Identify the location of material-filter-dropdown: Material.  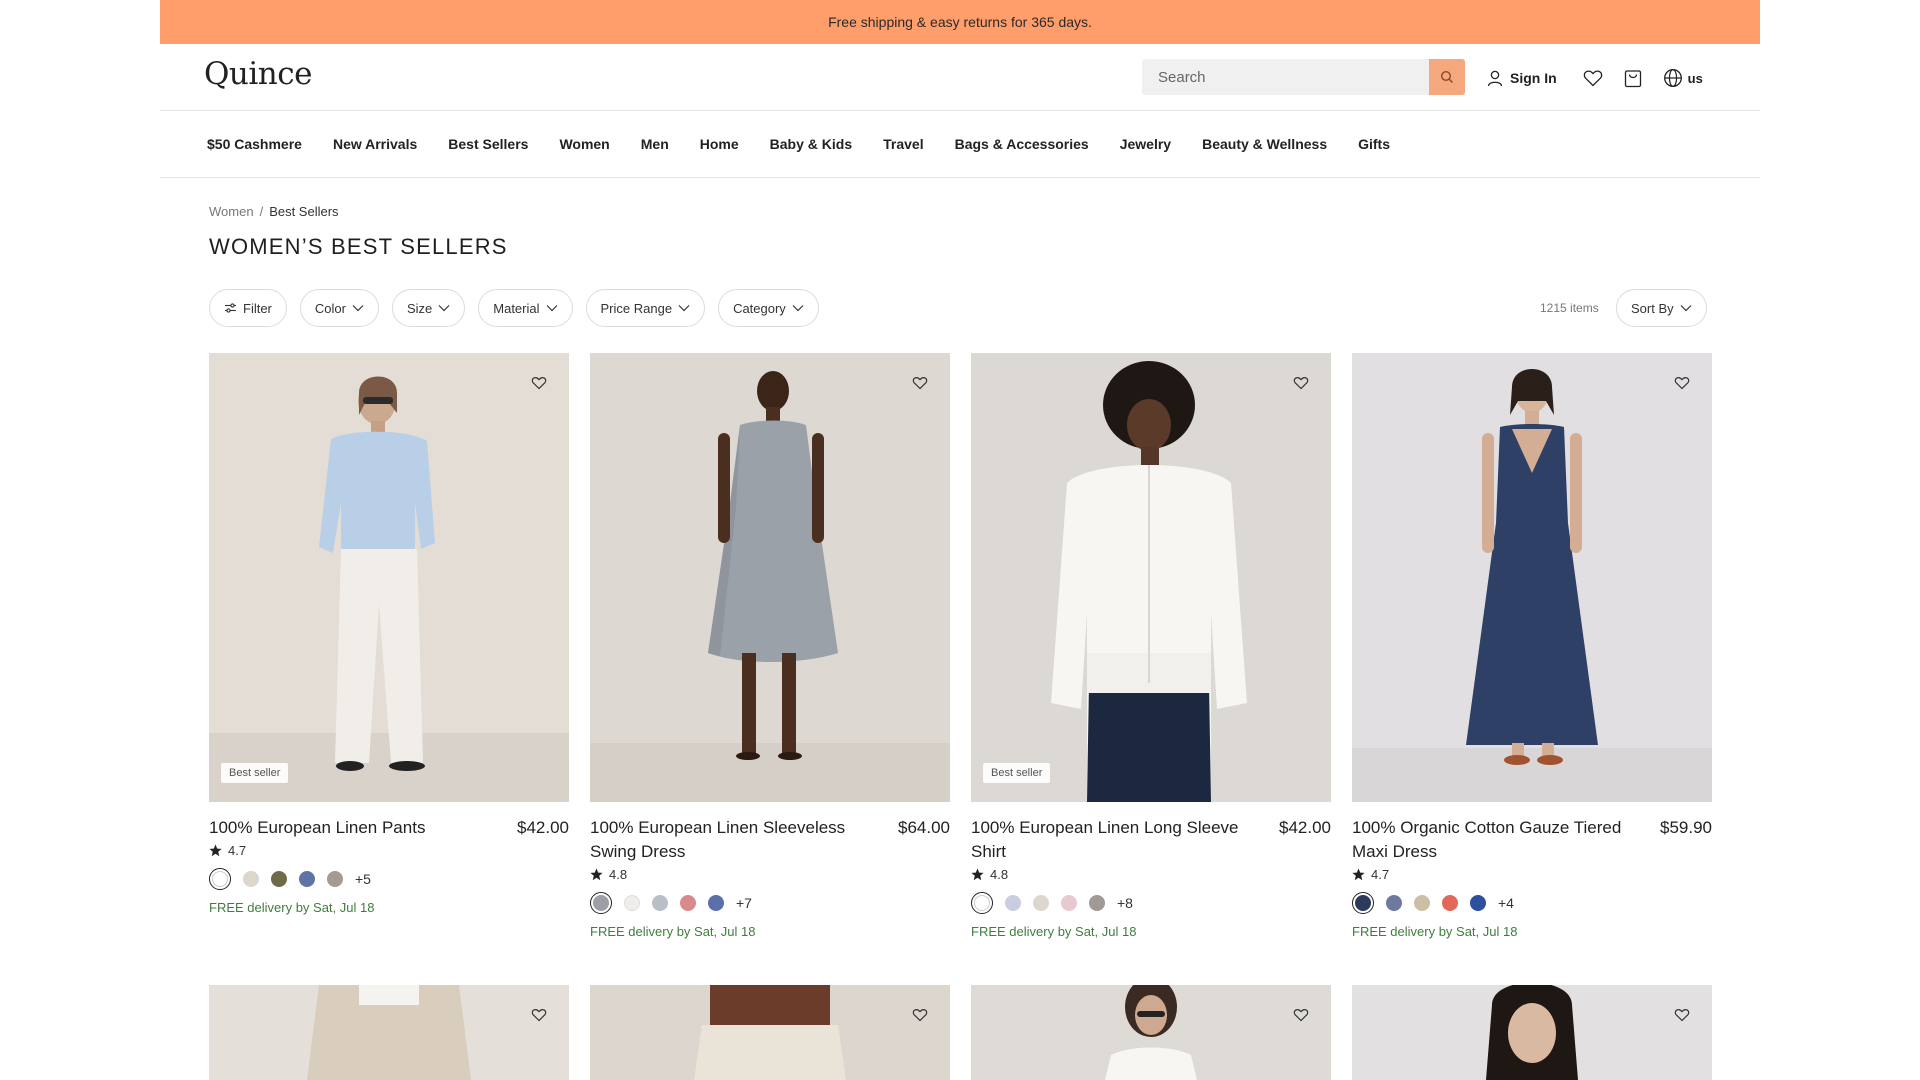
(525, 308).